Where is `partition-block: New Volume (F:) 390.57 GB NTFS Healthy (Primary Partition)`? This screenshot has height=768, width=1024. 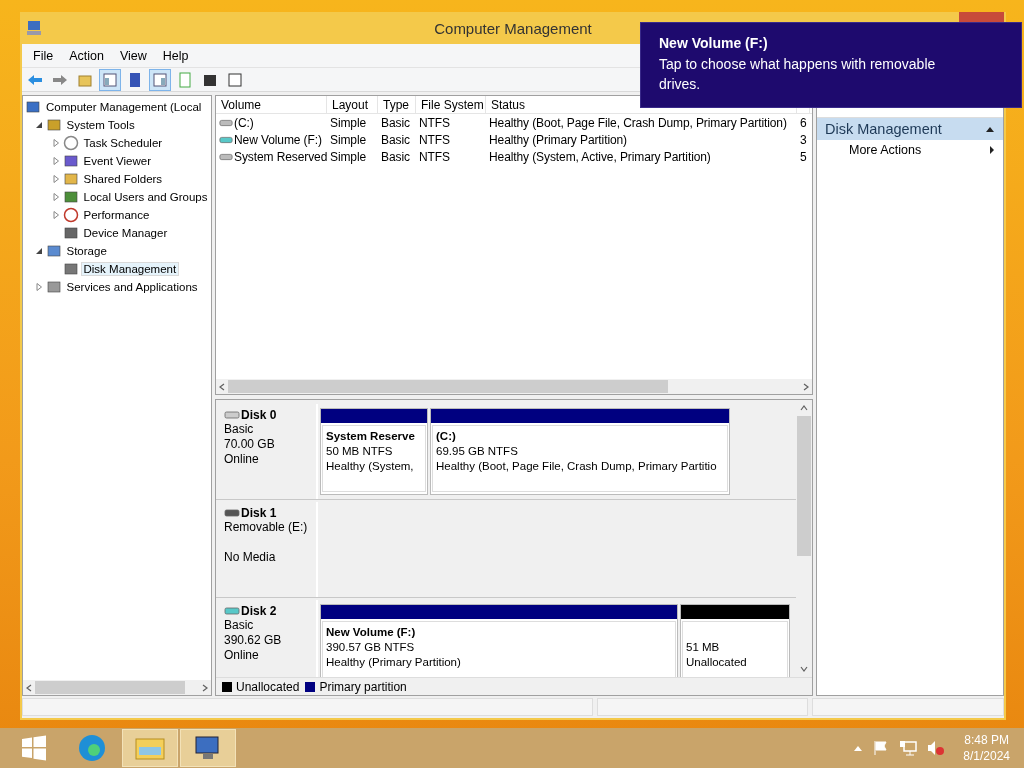 partition-block: New Volume (F:) 390.57 GB NTFS Healthy (Primary Partition) is located at coordinates (499, 640).